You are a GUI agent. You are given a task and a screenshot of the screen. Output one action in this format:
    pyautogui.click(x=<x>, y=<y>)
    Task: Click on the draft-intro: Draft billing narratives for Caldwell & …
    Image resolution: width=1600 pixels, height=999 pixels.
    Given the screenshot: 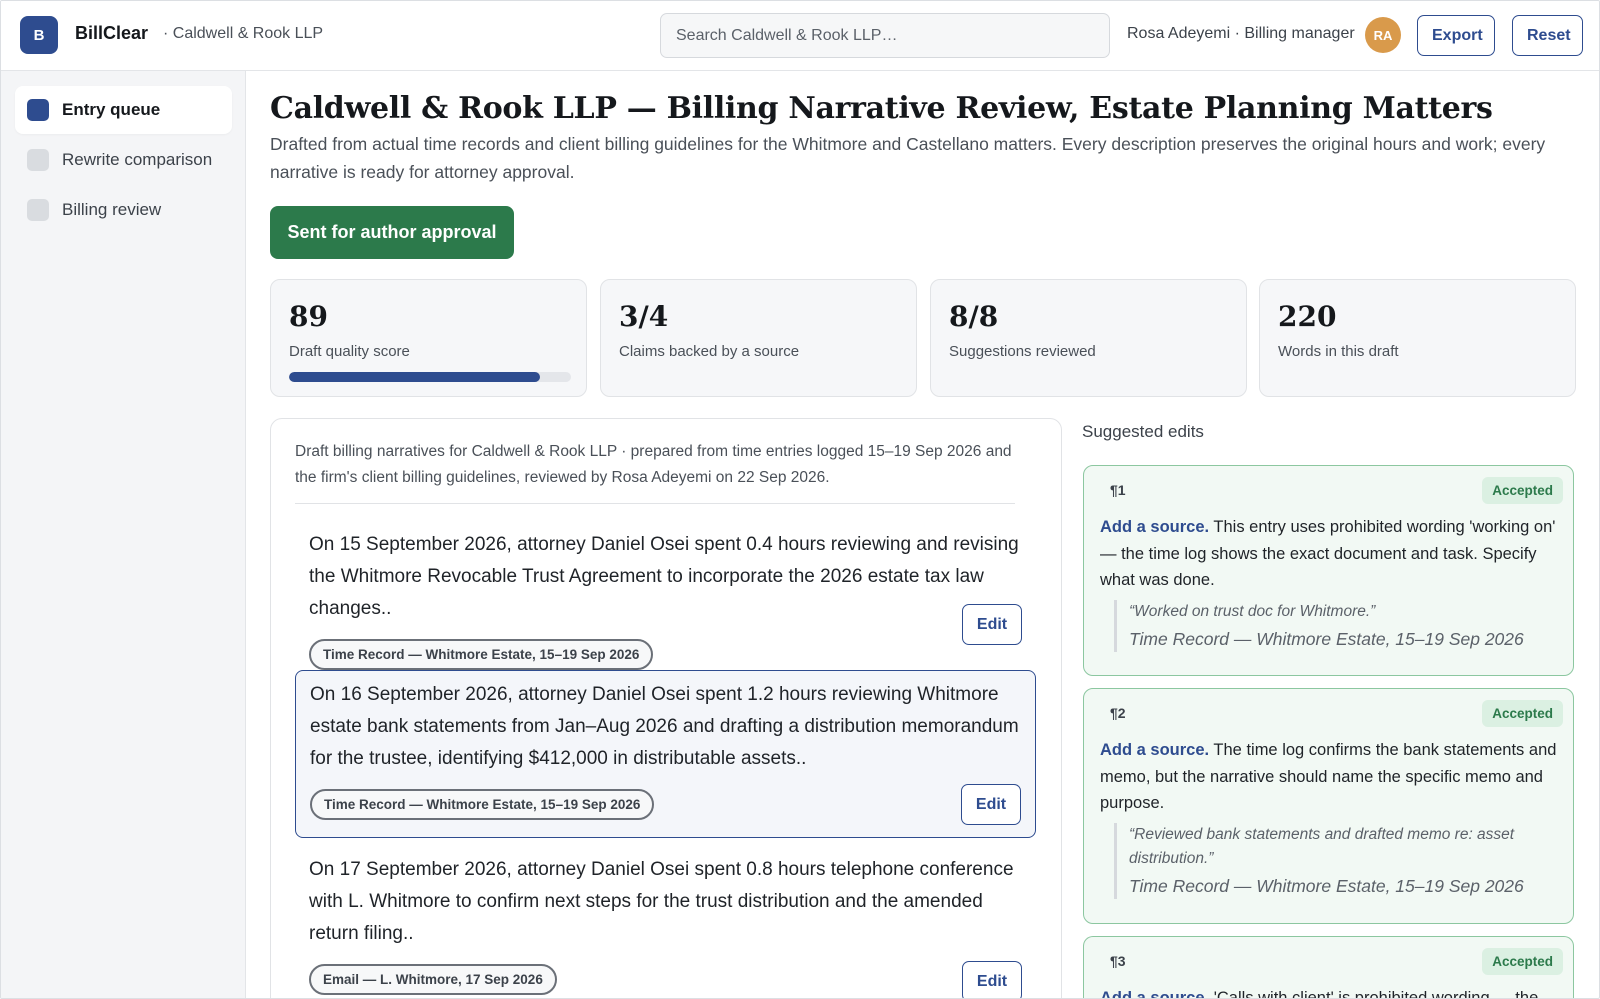 What is the action you would take?
    pyautogui.click(x=655, y=471)
    